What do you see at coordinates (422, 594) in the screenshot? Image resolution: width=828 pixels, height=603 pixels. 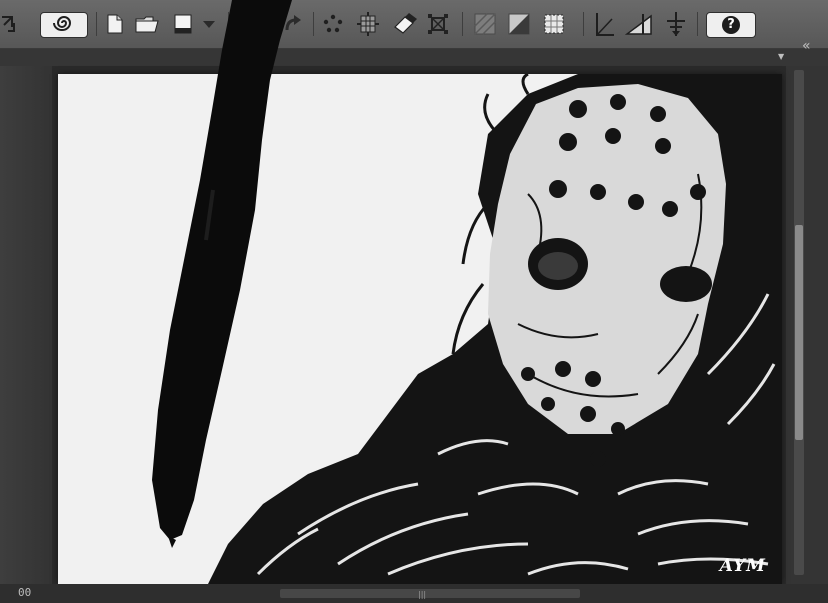 I see `scrollbar-grip-icon: |||` at bounding box center [422, 594].